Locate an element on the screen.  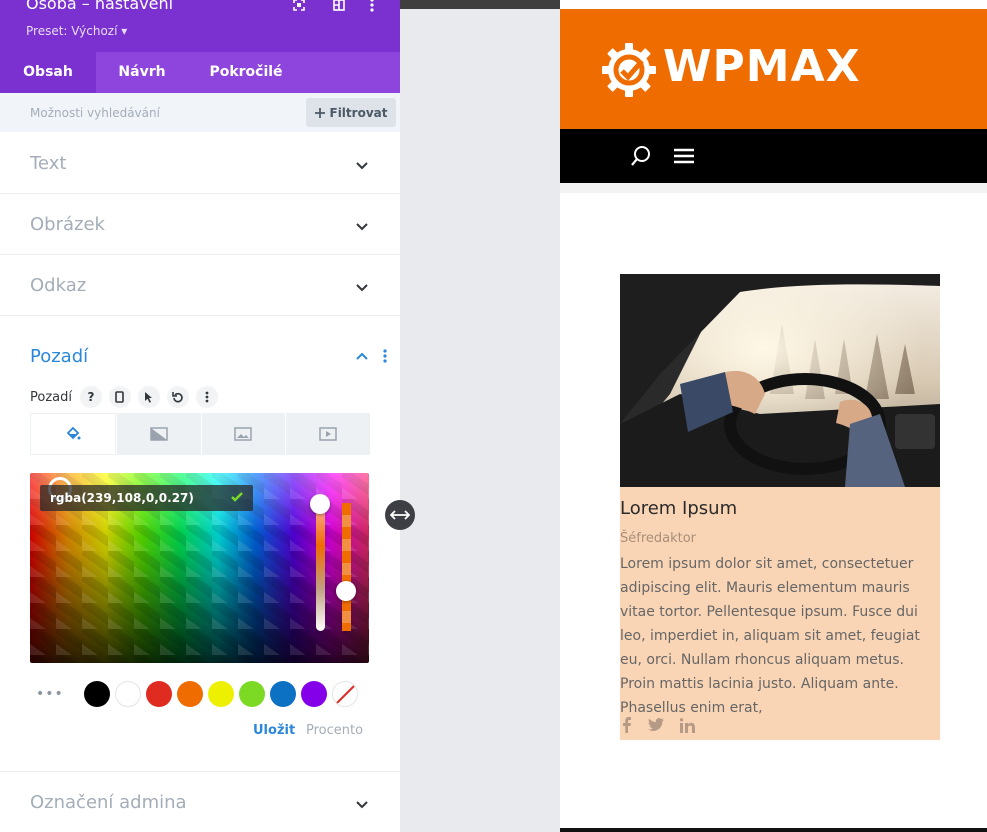
section-admin-title: Označení admina is located at coordinates (108, 802).